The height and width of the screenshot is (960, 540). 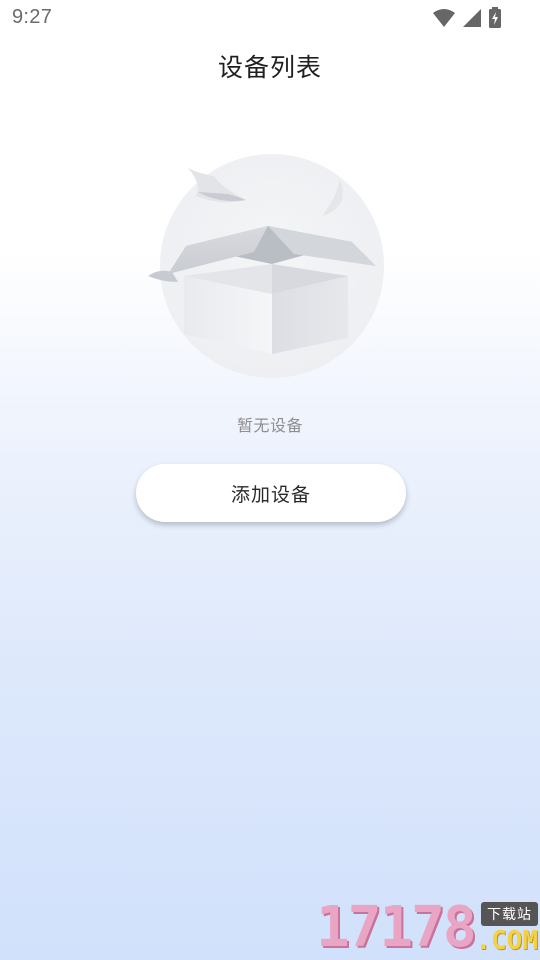 What do you see at coordinates (271, 493) in the screenshot?
I see `add-device-button: 添加设备` at bounding box center [271, 493].